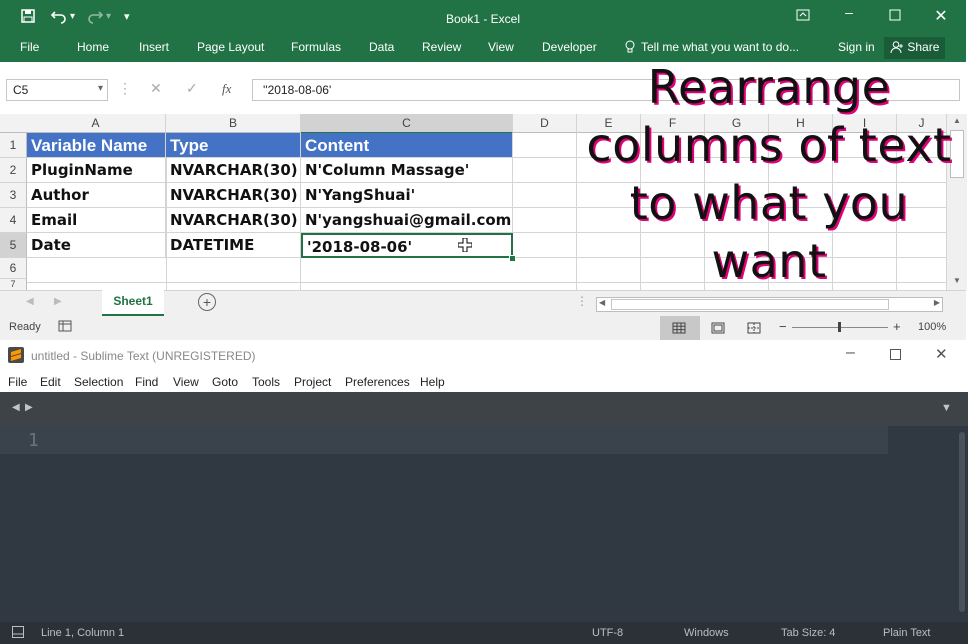  I want to click on tab-view: View, so click(501, 47).